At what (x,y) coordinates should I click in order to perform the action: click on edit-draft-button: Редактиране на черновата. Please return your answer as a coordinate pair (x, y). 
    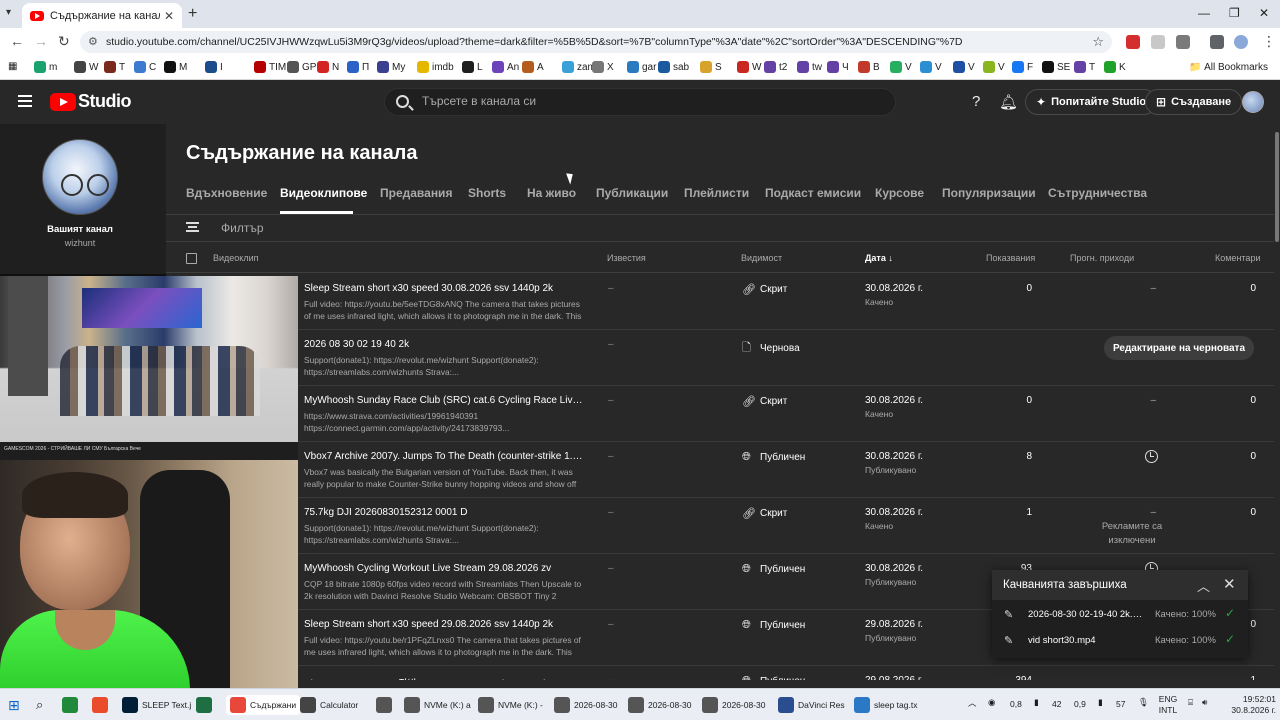
    Looking at the image, I should click on (1178, 348).